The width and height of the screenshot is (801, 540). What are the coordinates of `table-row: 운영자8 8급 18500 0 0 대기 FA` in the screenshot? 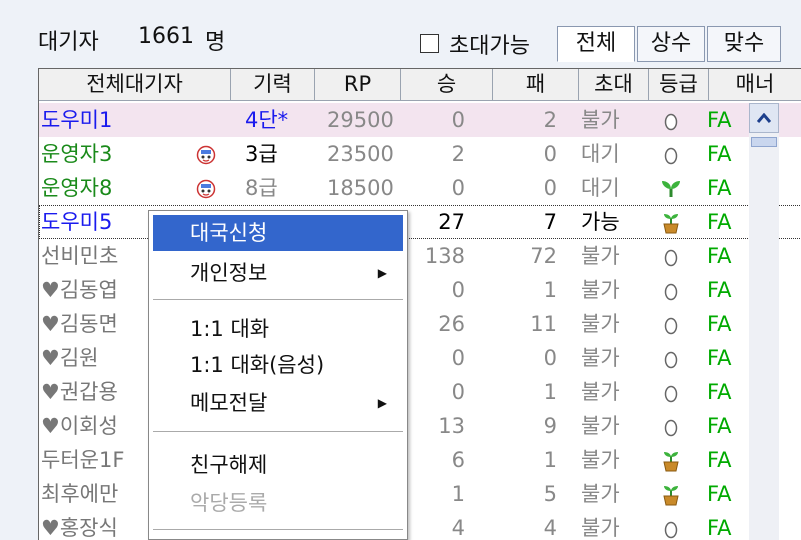 It's located at (420, 188).